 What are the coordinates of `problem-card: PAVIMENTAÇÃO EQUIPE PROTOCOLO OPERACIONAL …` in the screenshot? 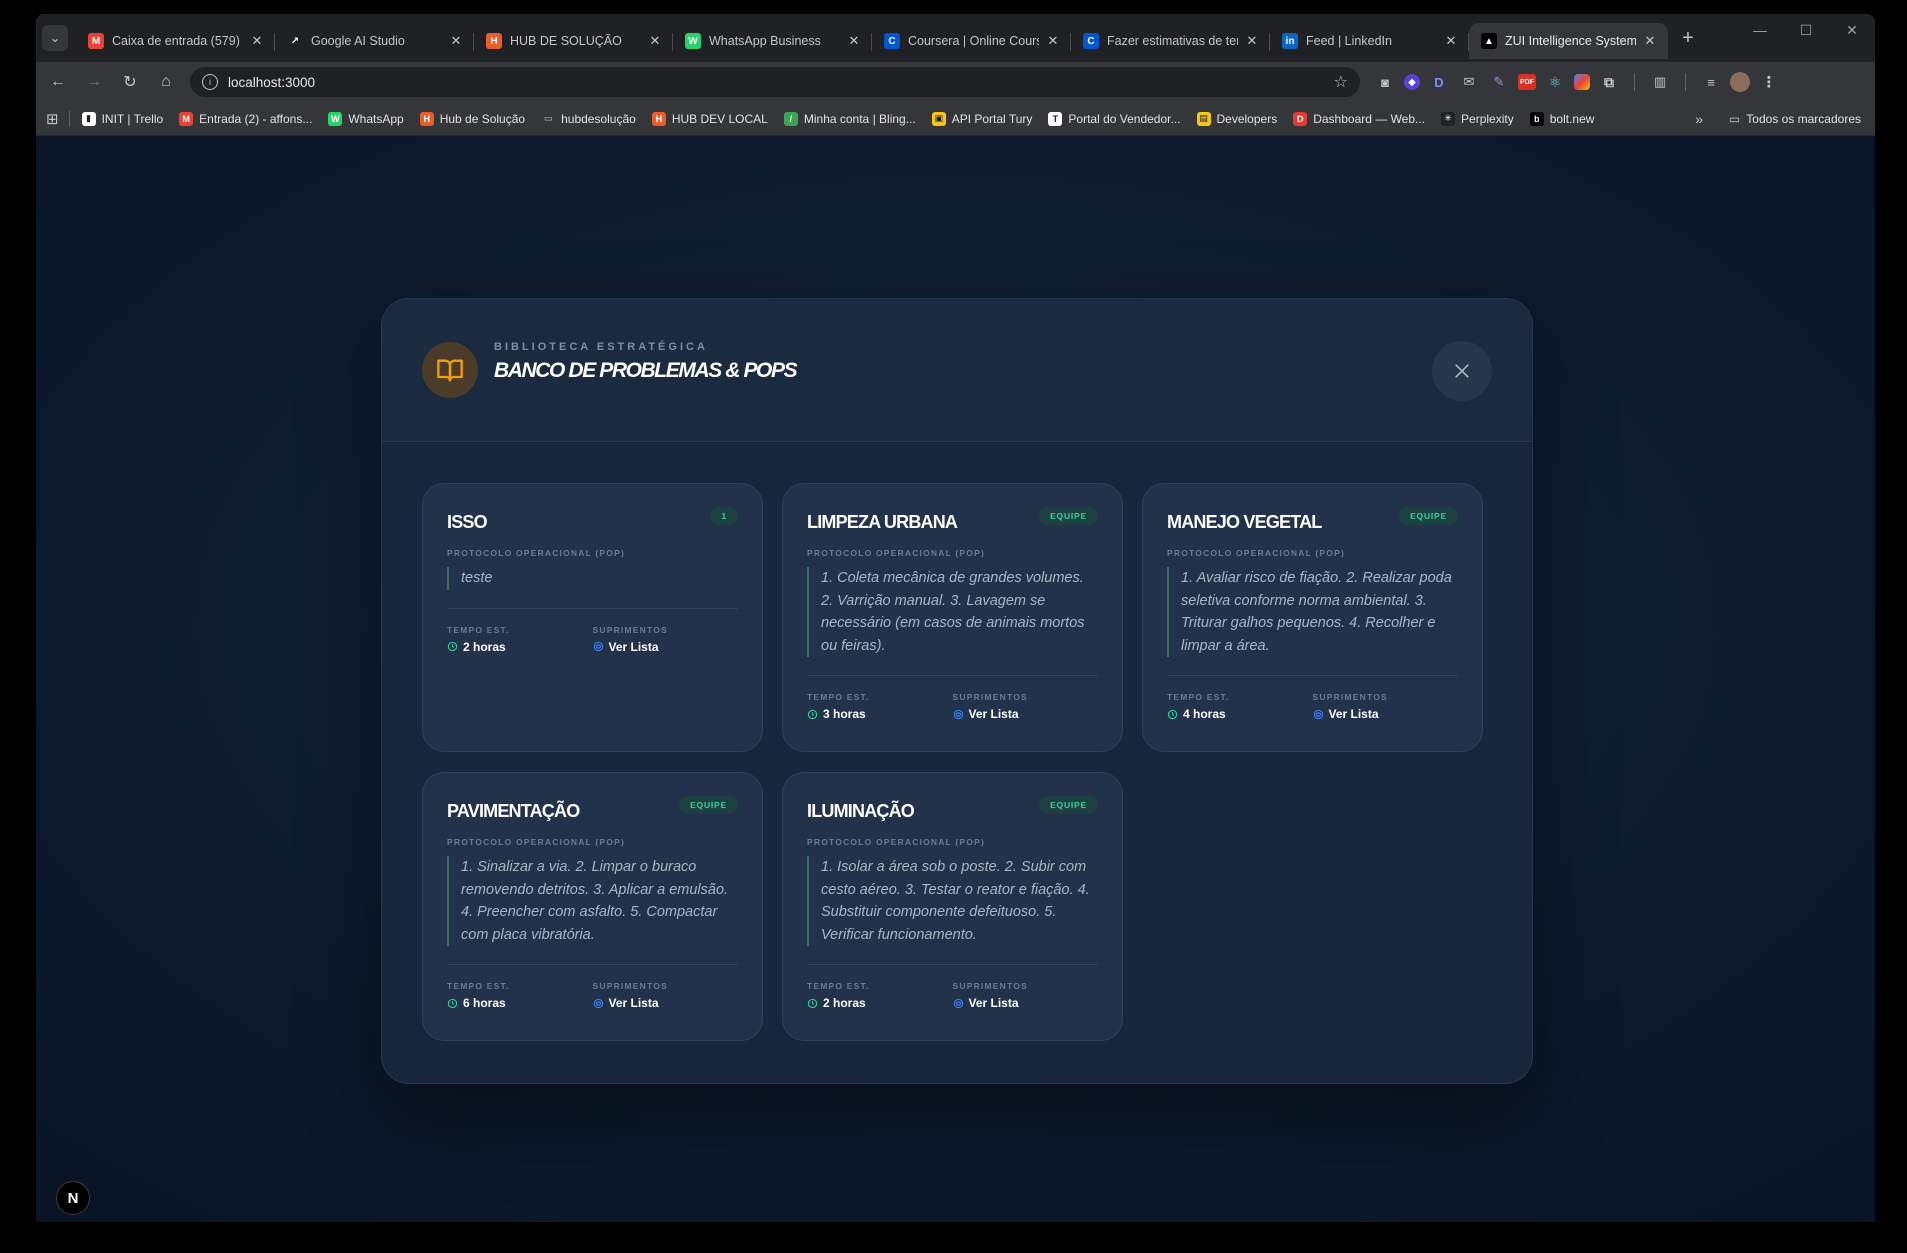 It's located at (592, 906).